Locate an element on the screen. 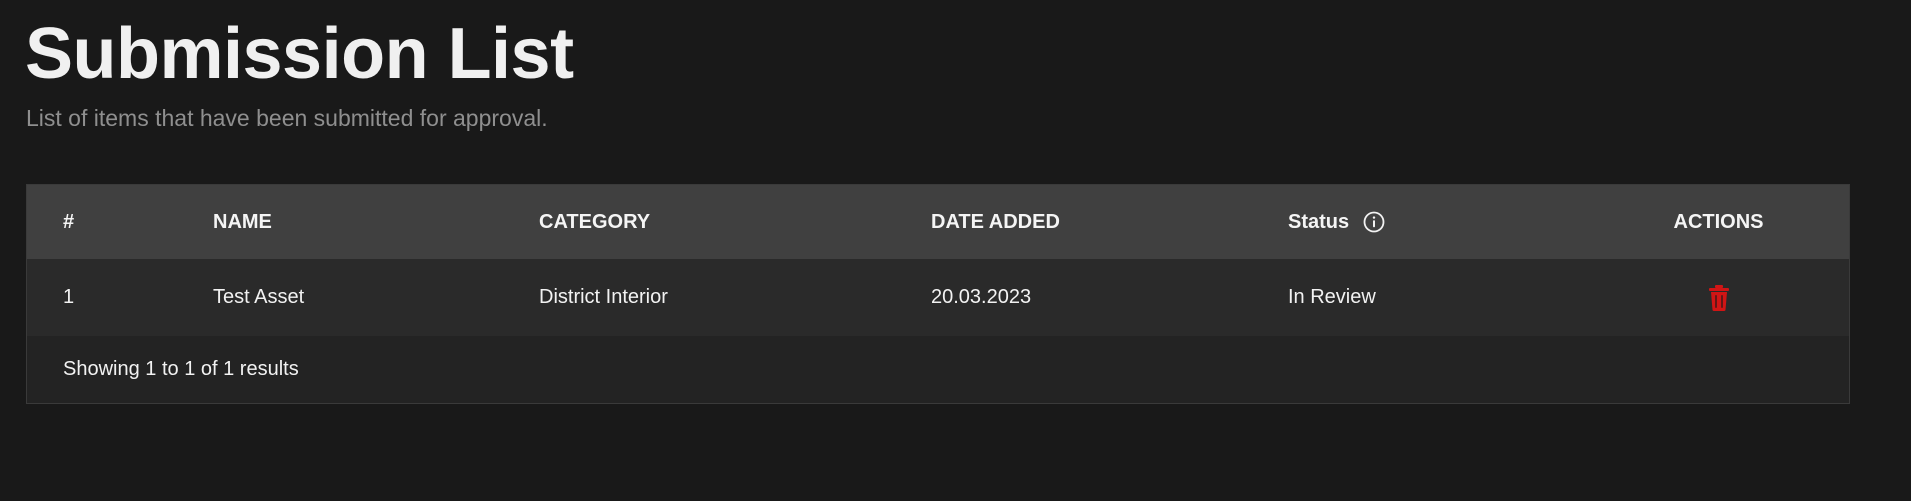 This screenshot has height=501, width=1911. trash-icon is located at coordinates (1719, 298).